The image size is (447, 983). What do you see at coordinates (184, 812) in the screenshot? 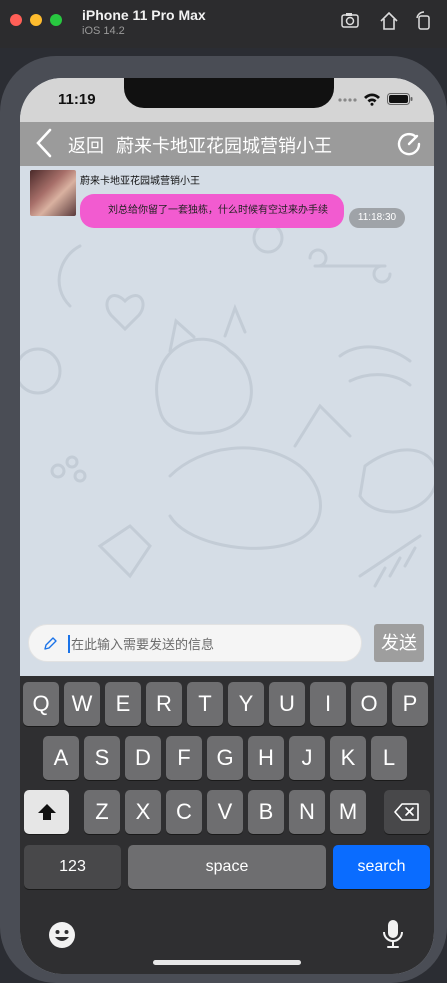
I see `key-c: C` at bounding box center [184, 812].